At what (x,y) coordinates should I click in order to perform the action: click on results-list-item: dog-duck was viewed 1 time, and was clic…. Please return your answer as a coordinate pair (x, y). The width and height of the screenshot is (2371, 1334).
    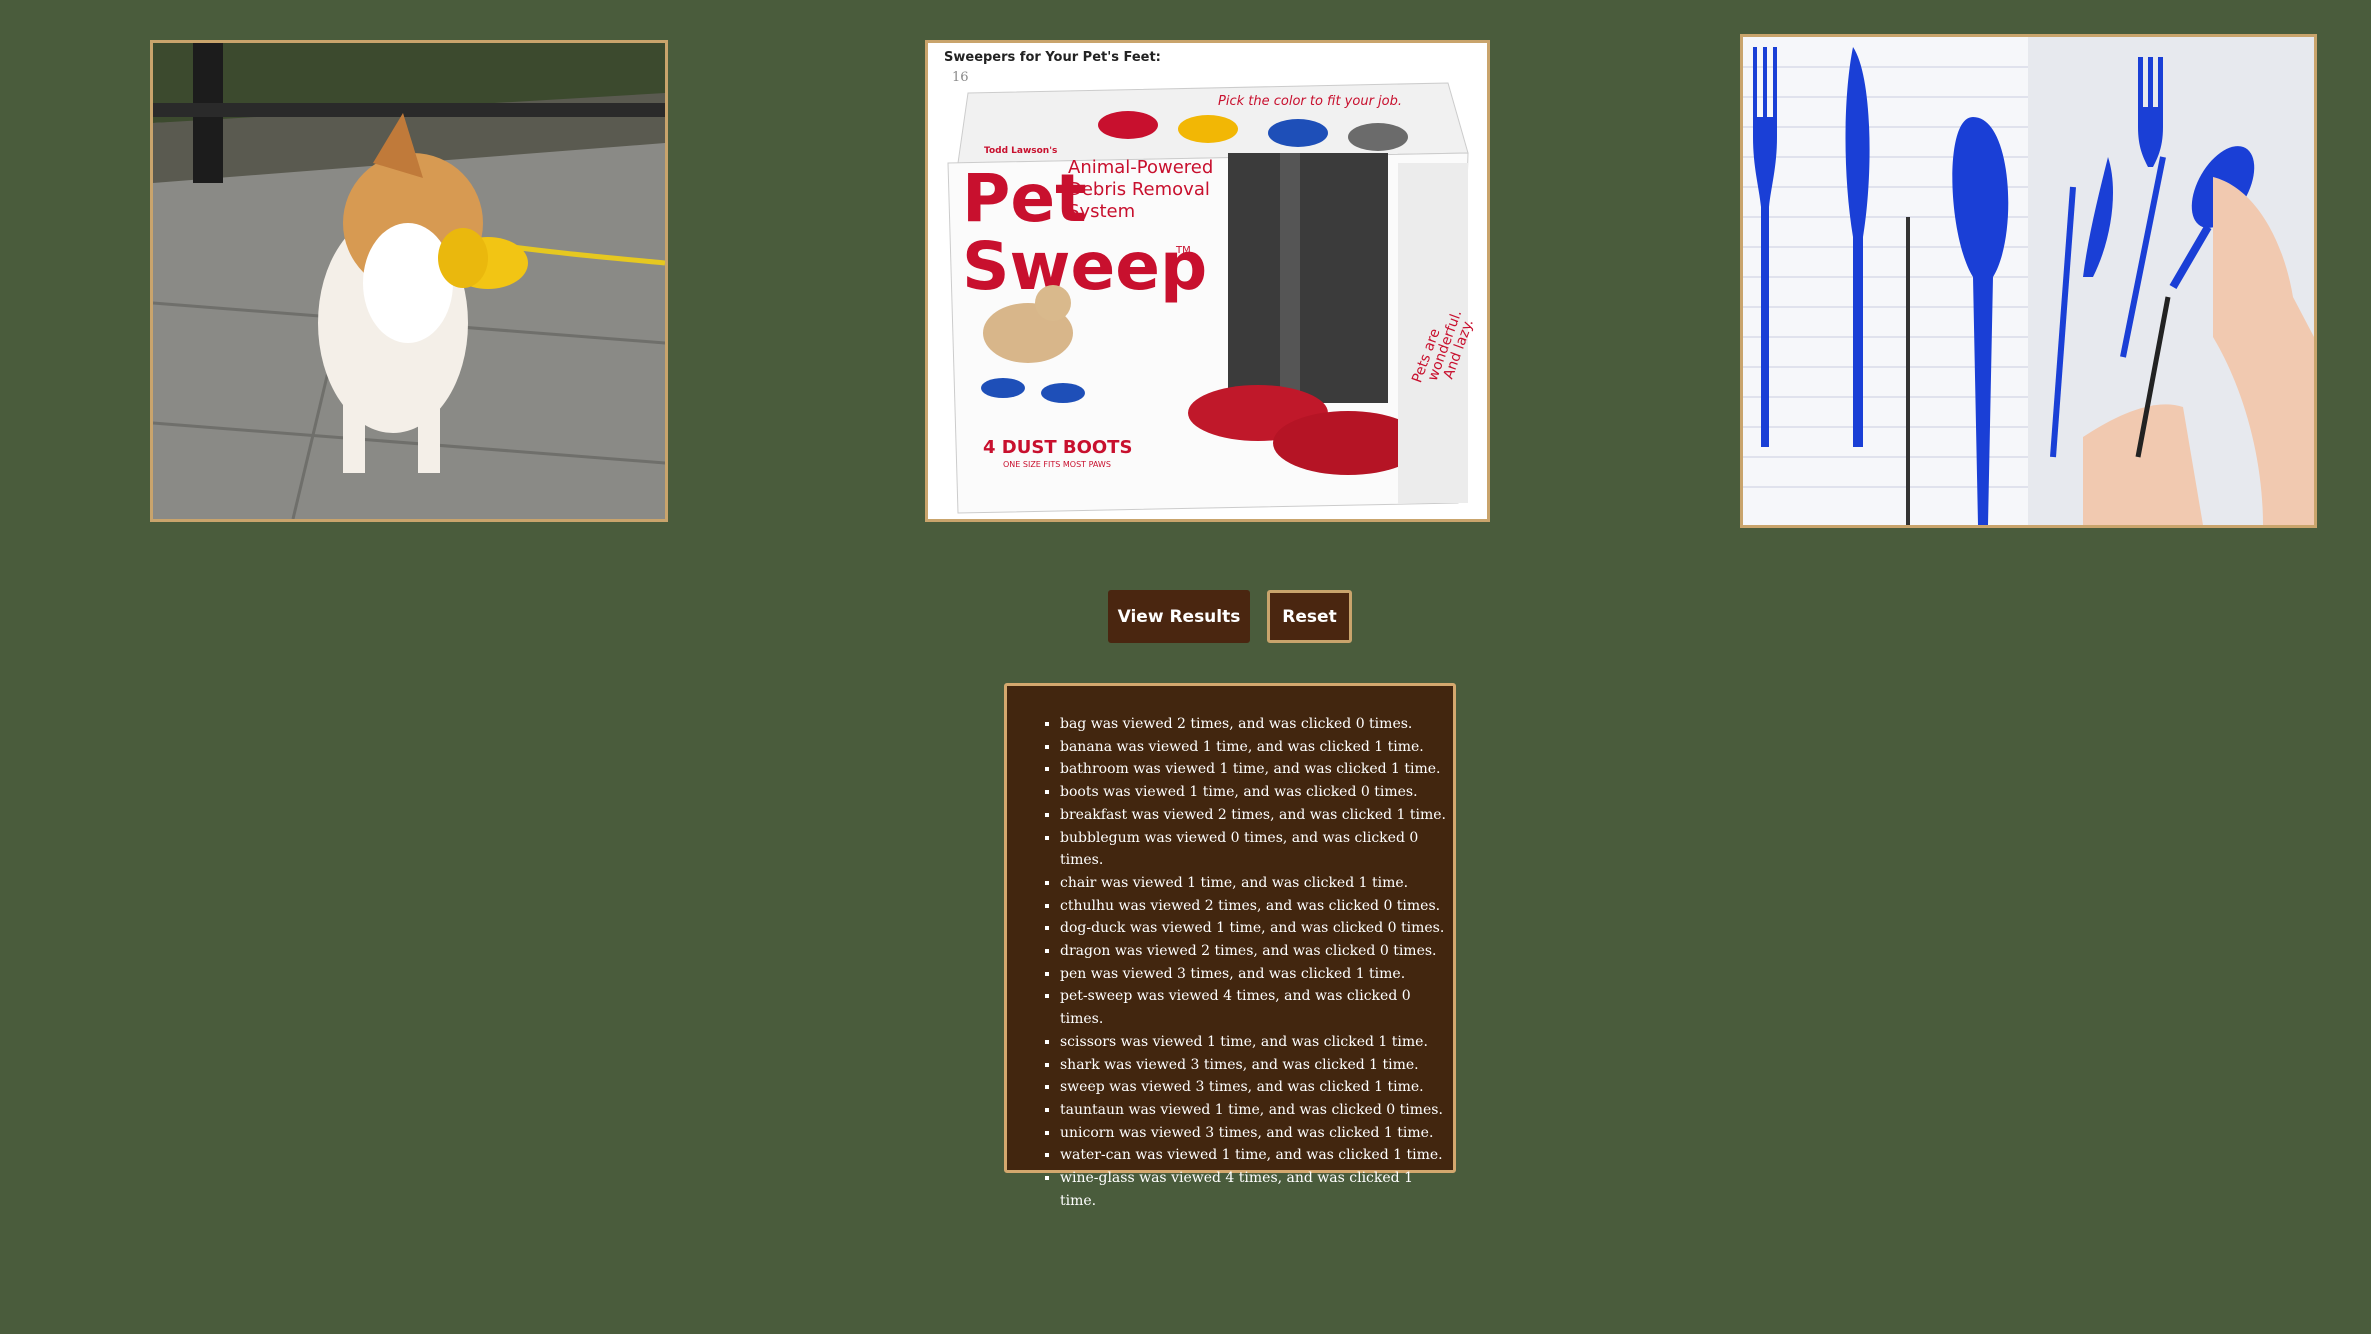
    Looking at the image, I should click on (1256, 928).